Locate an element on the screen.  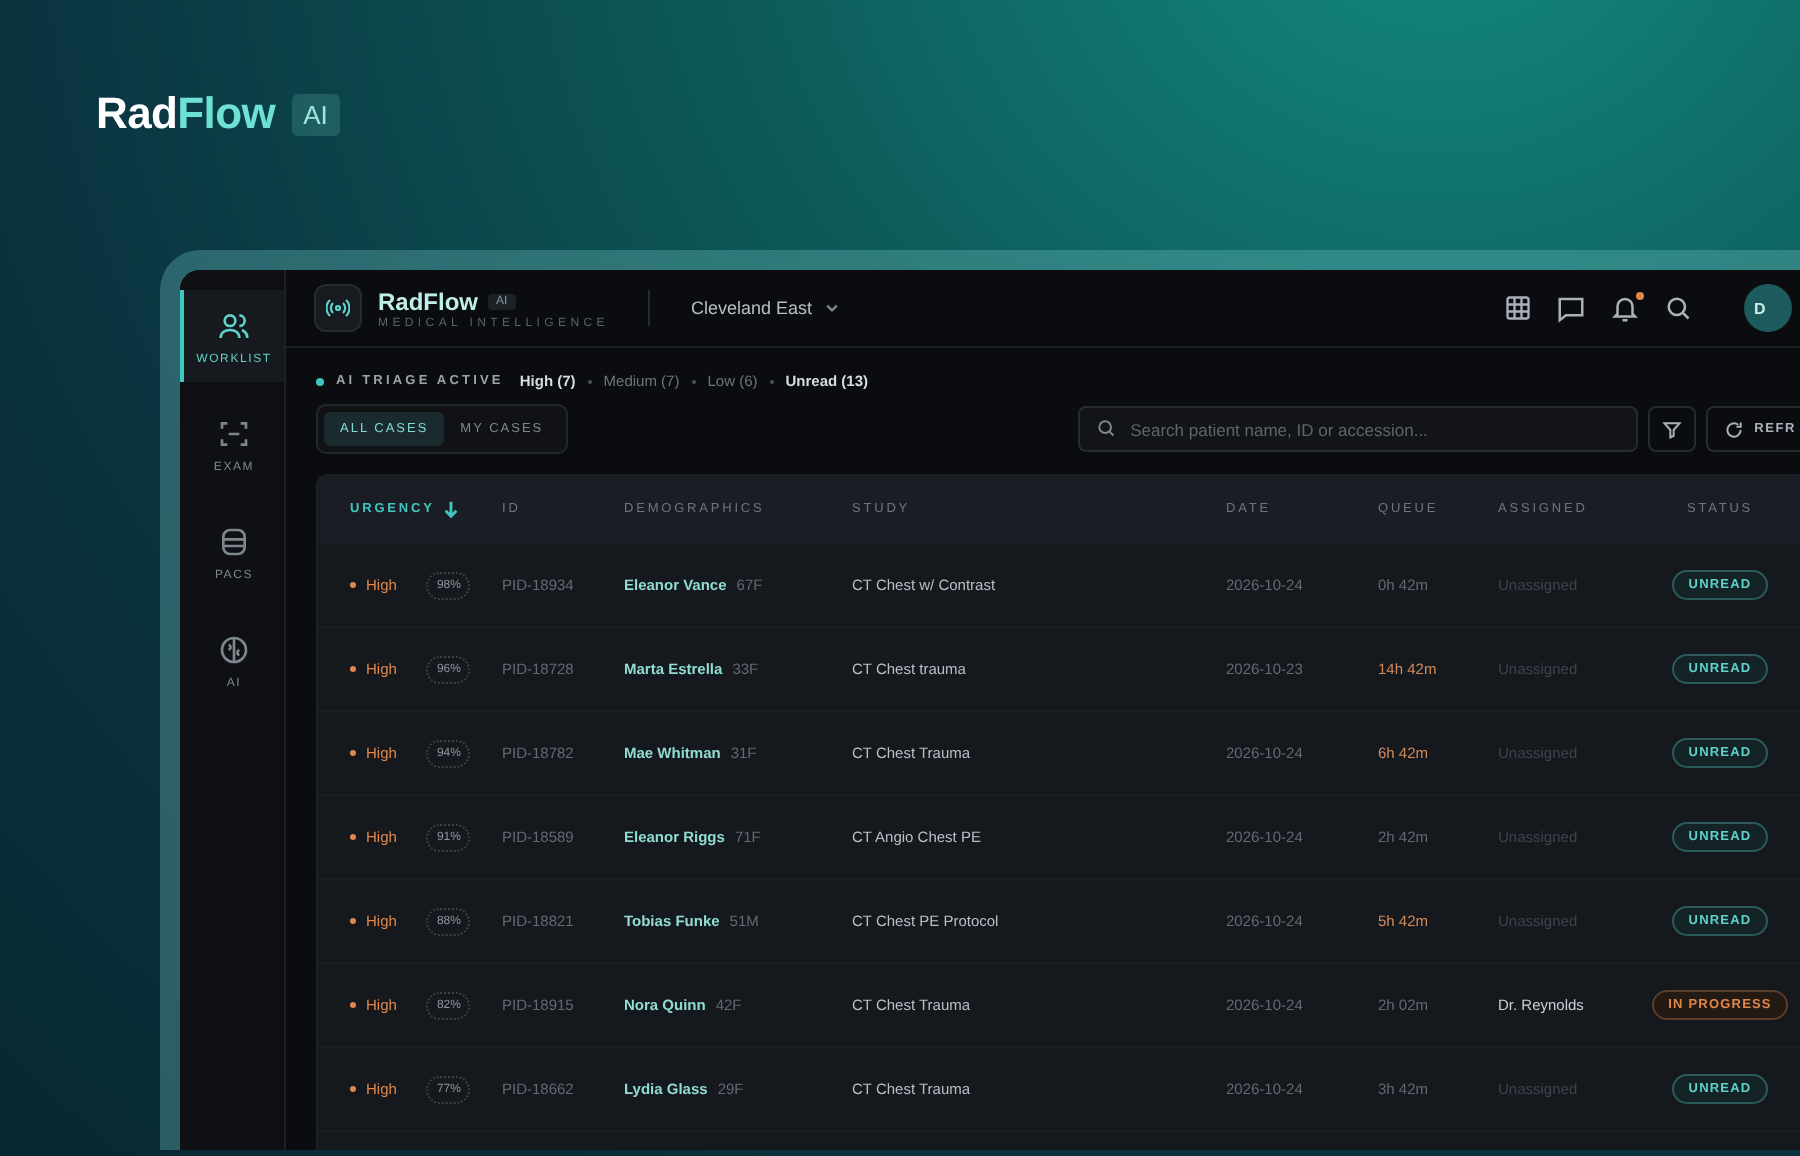
location-selector: Cleveland East is located at coordinates (751, 308).